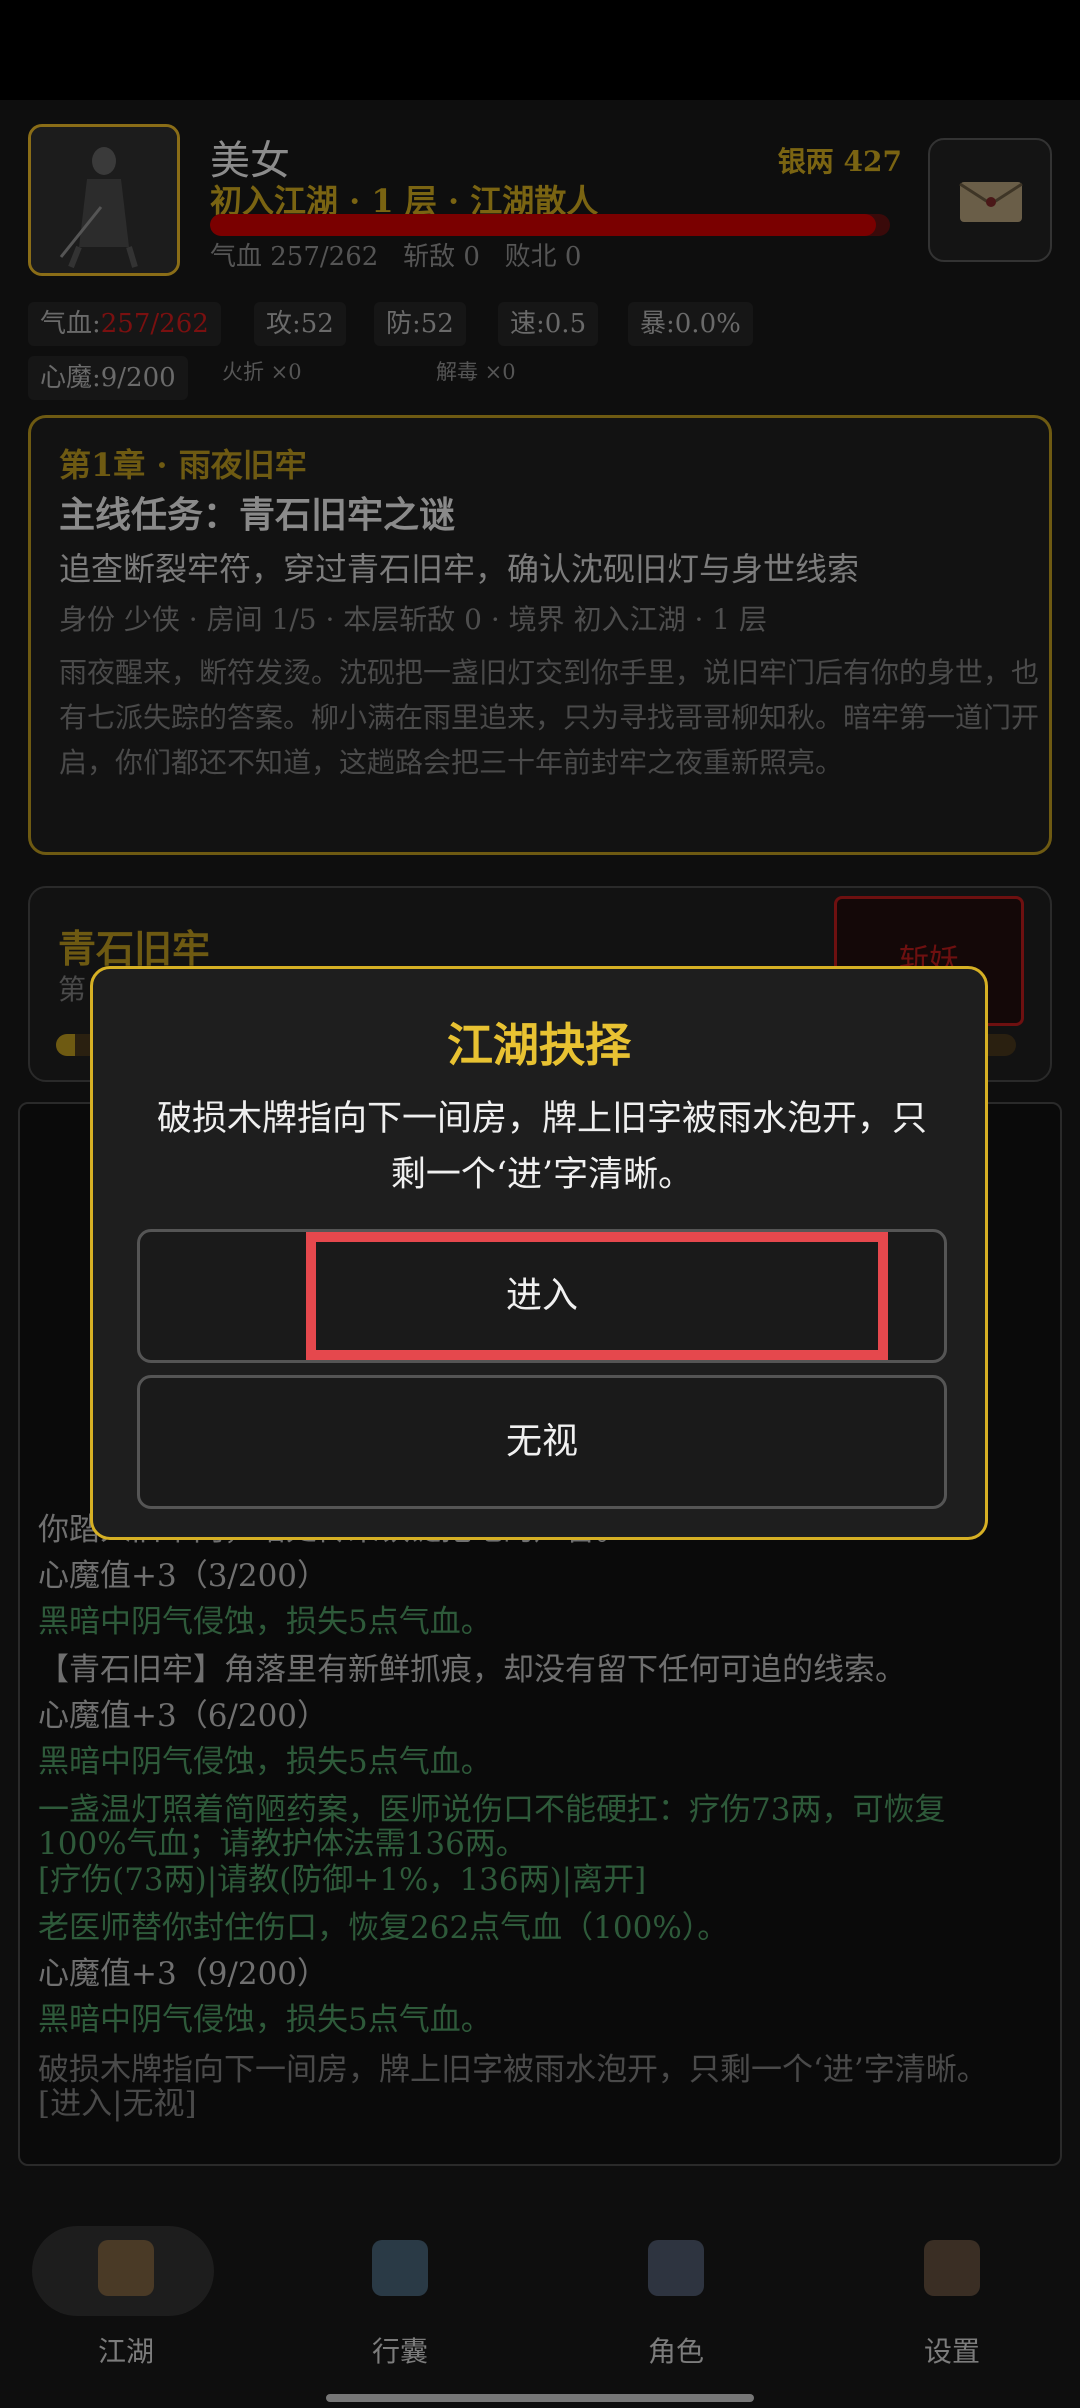  I want to click on log-line: 心魔值+3（3/200）, so click(183, 1576).